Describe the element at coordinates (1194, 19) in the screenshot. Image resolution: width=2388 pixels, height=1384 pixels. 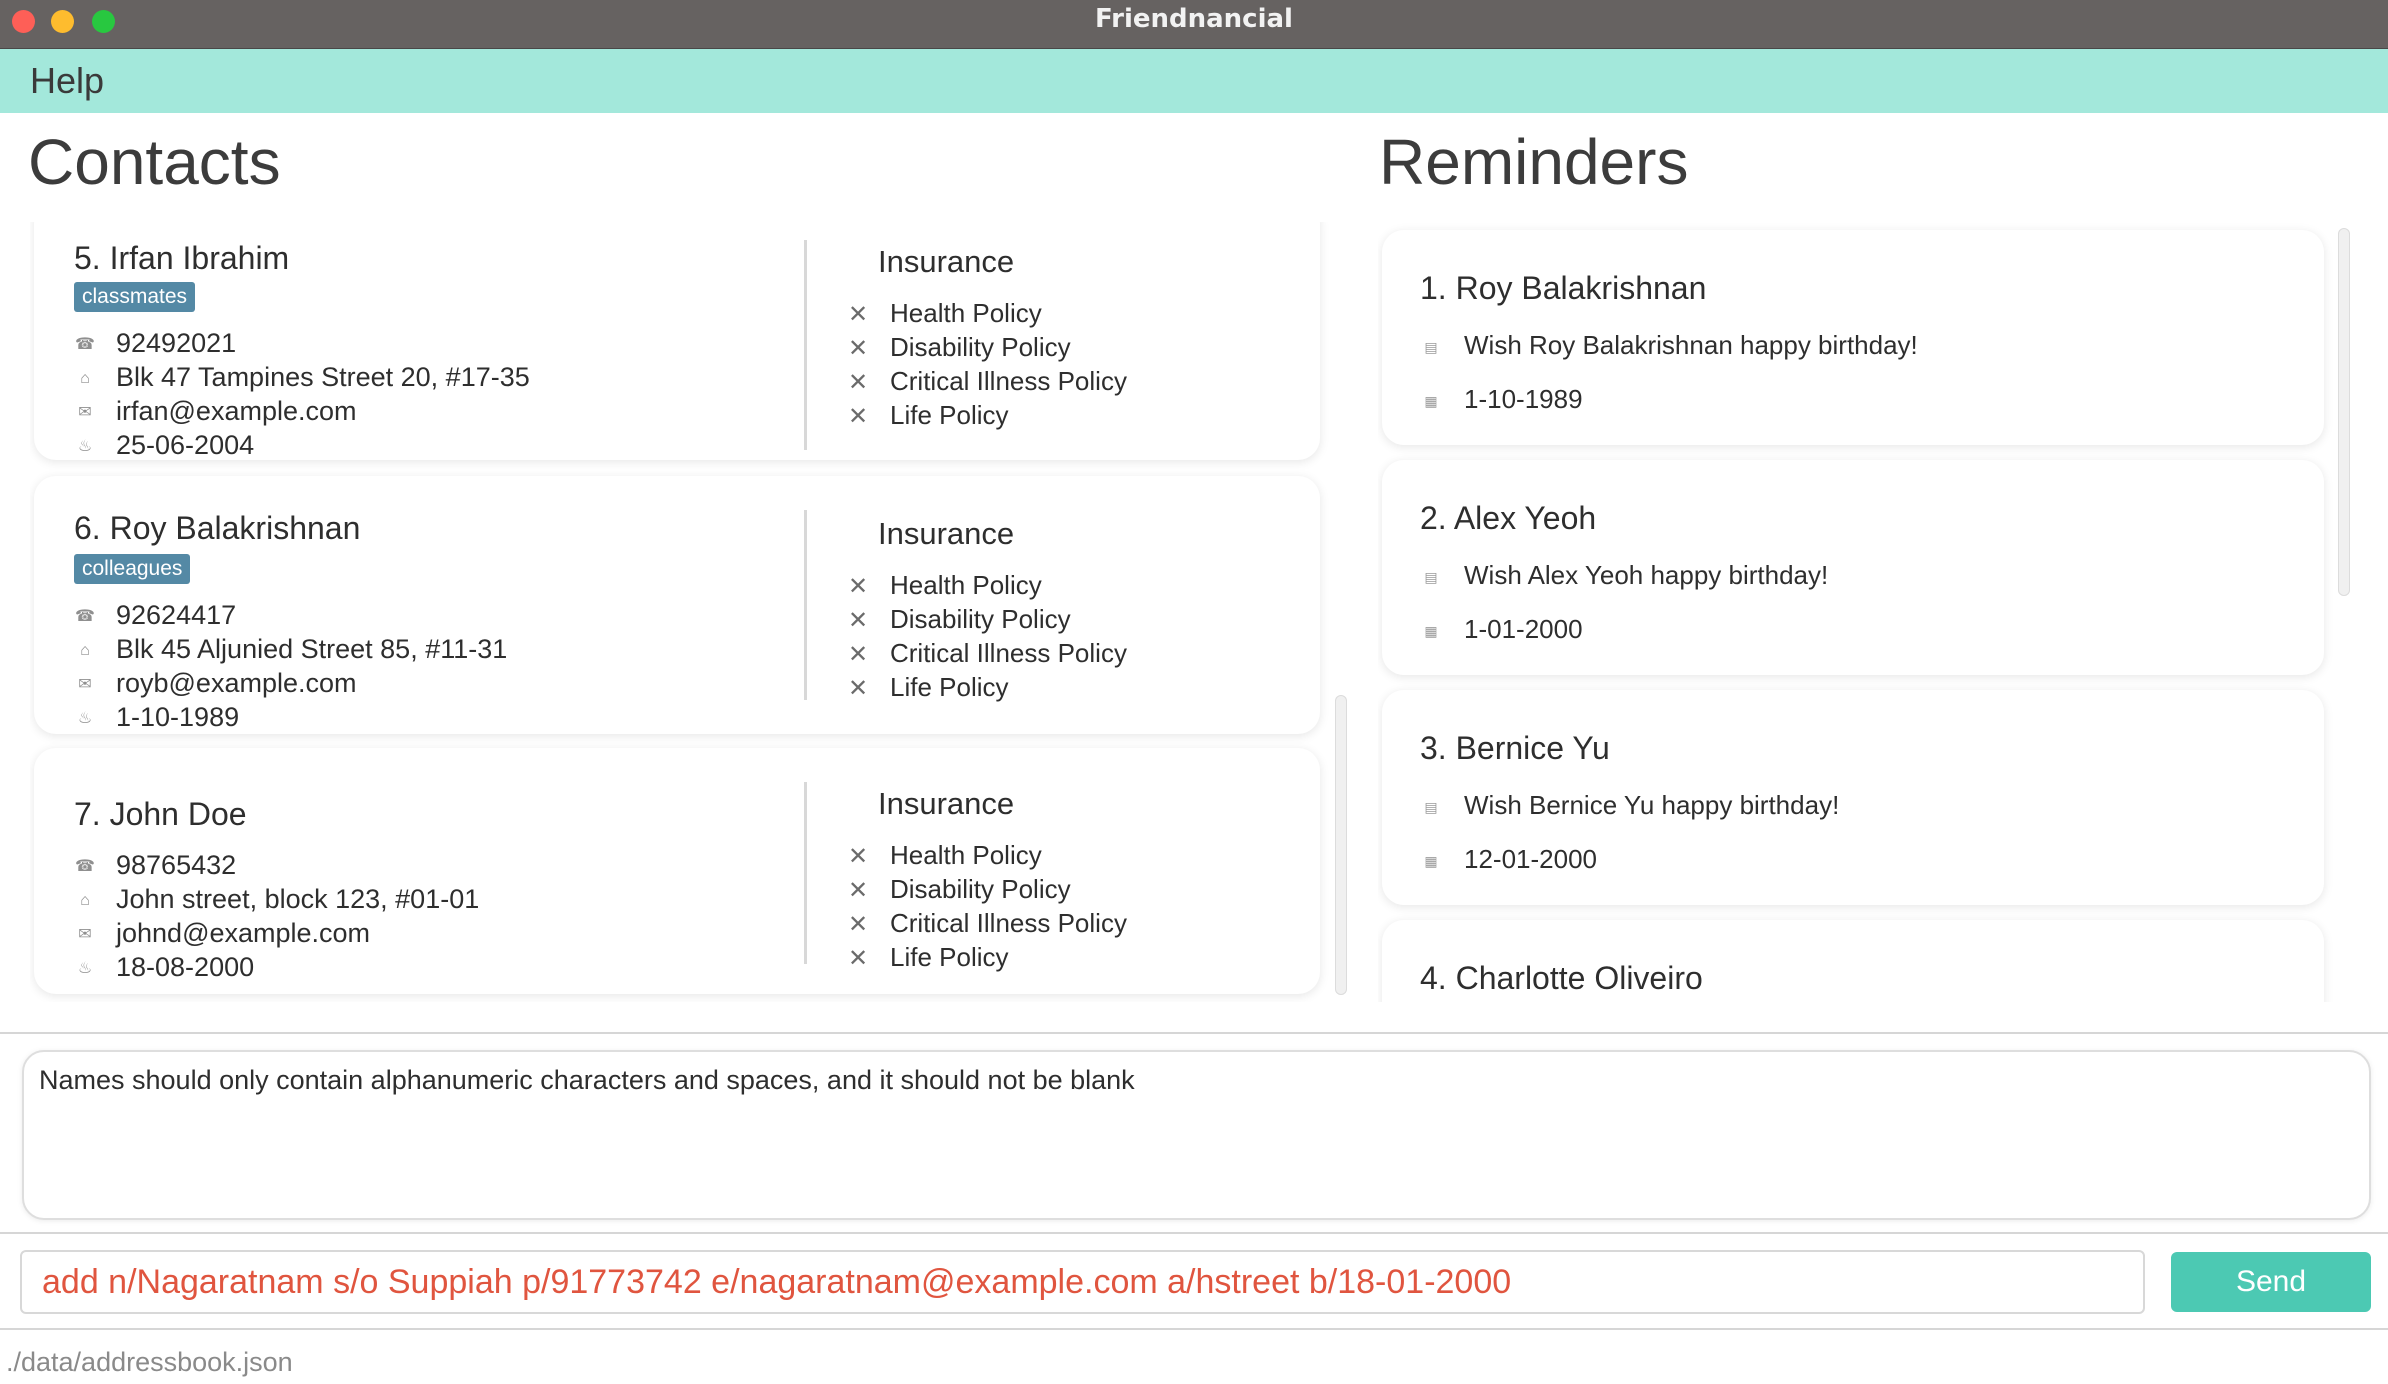
I see `window-title: Friendnancial` at that location.